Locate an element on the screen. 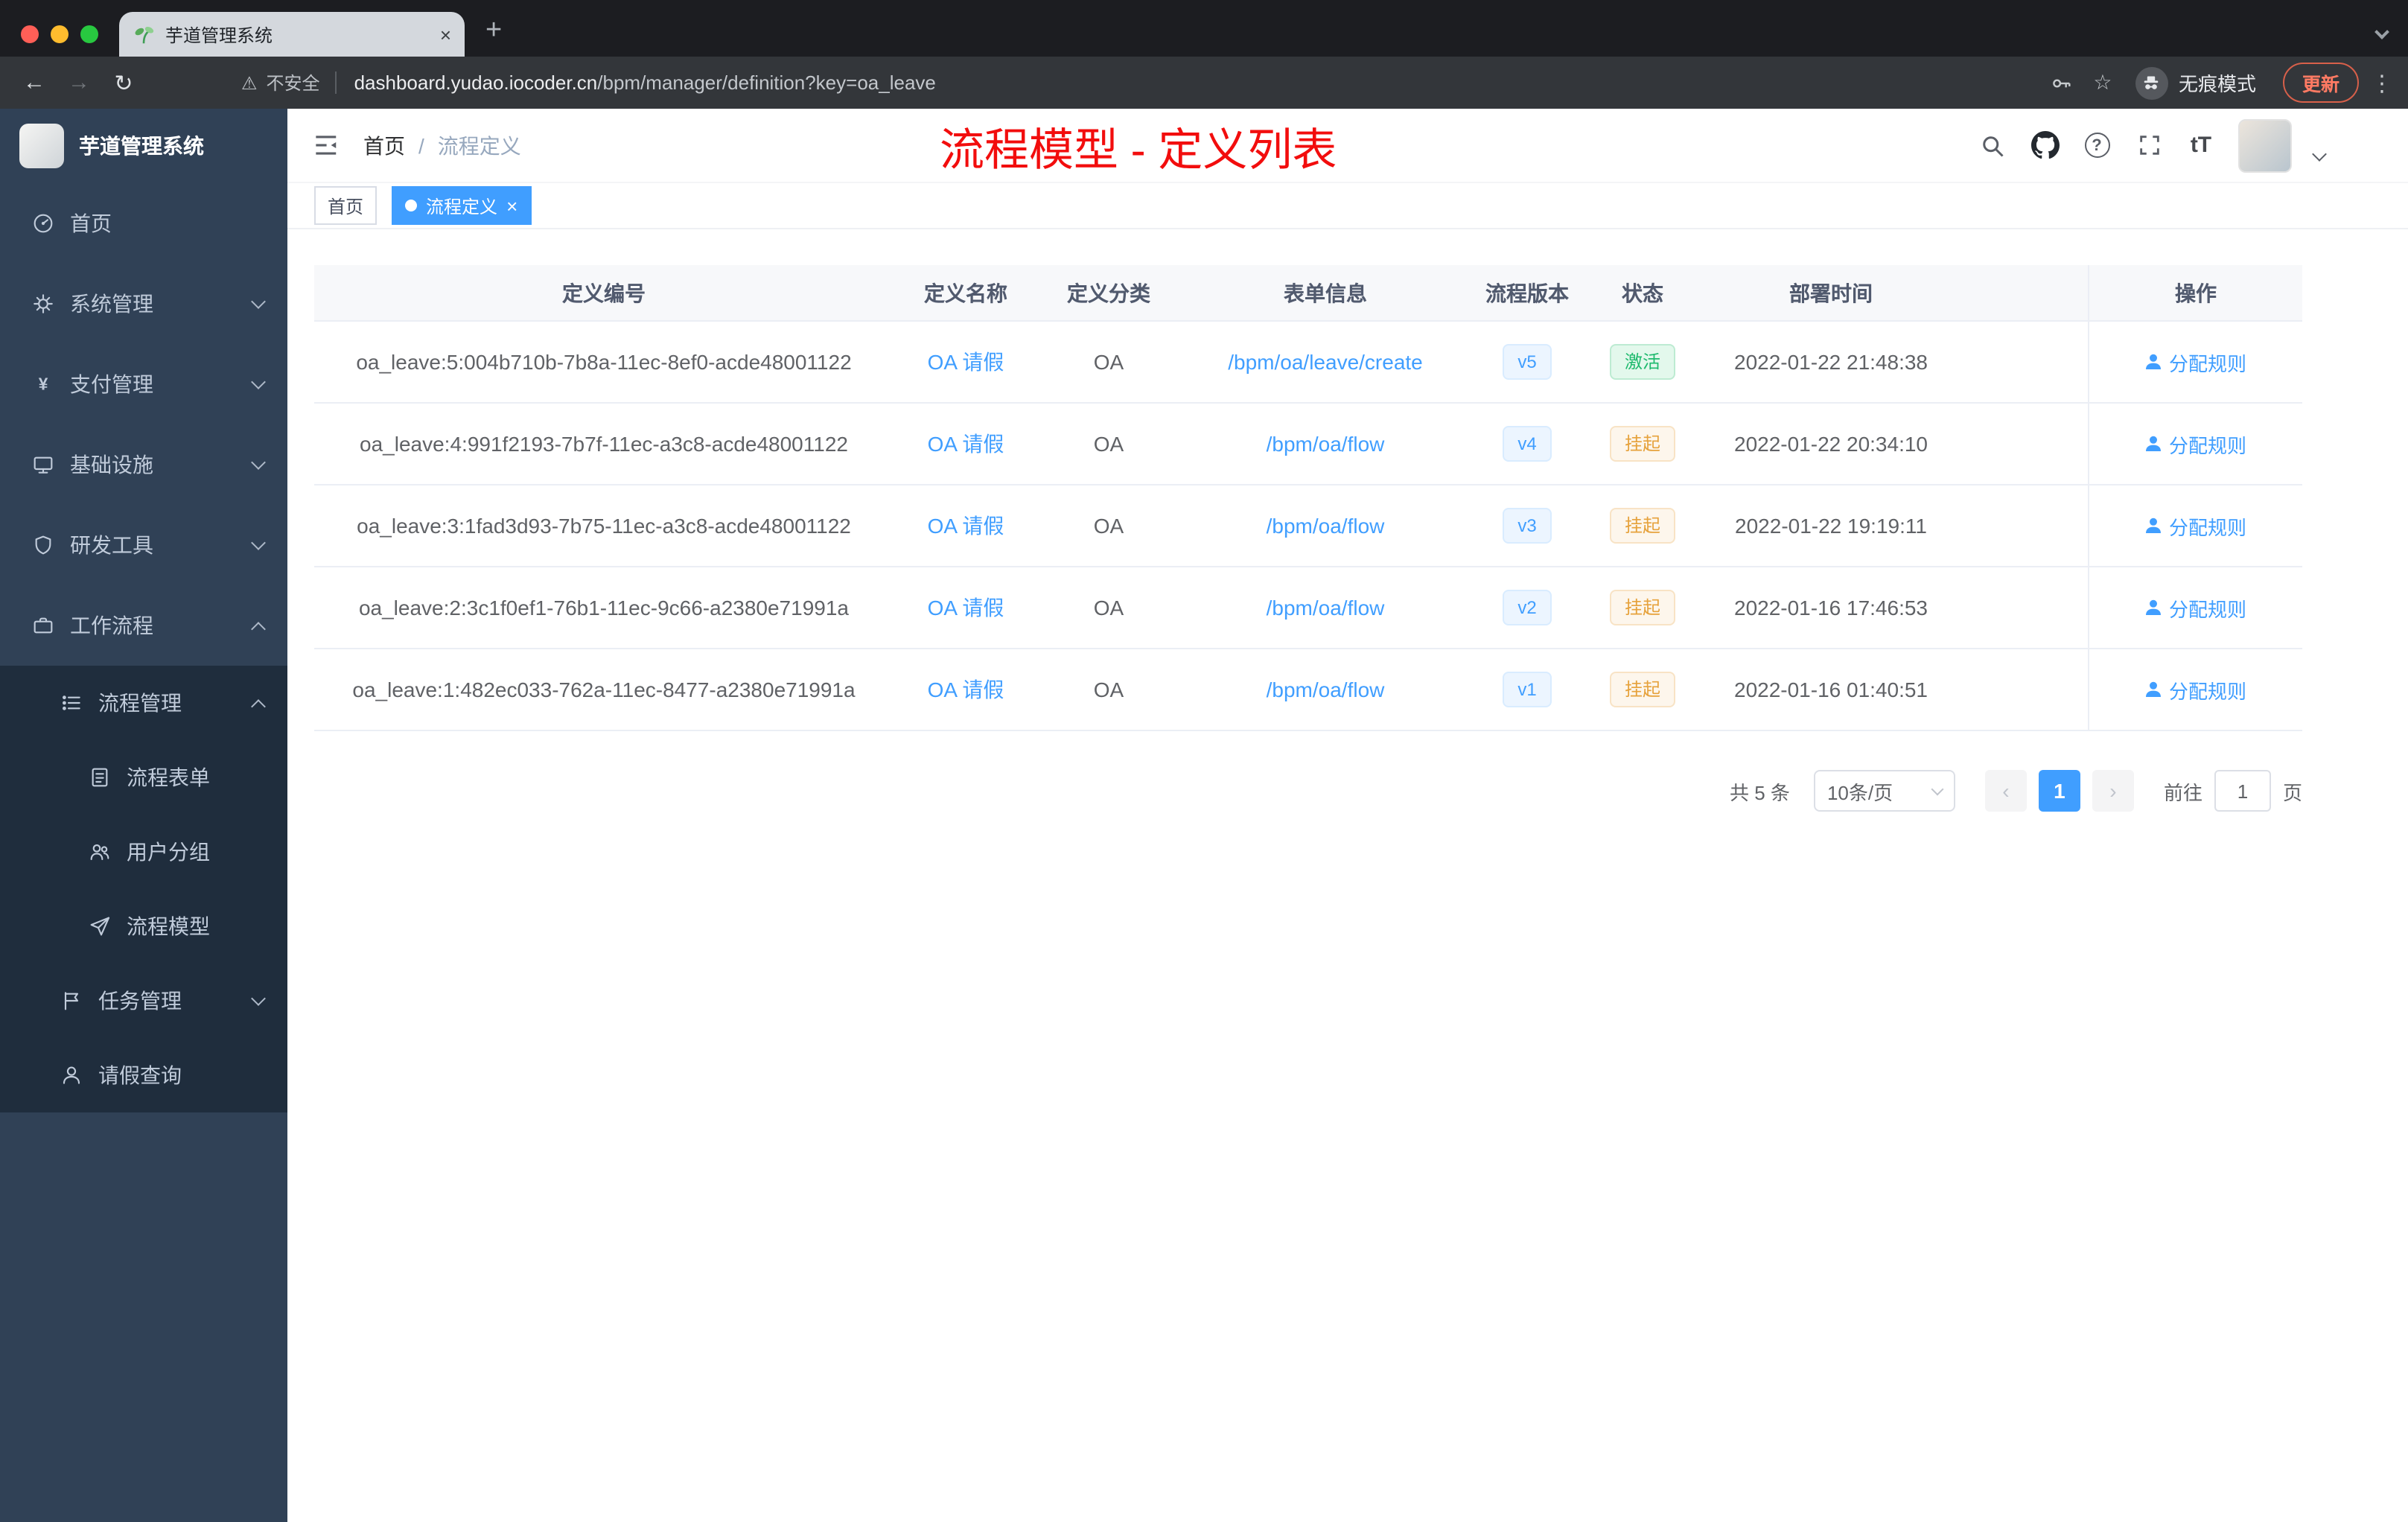 This screenshot has height=1522, width=2408. sidebar-item-process-form: 流程表单 is located at coordinates (143, 777).